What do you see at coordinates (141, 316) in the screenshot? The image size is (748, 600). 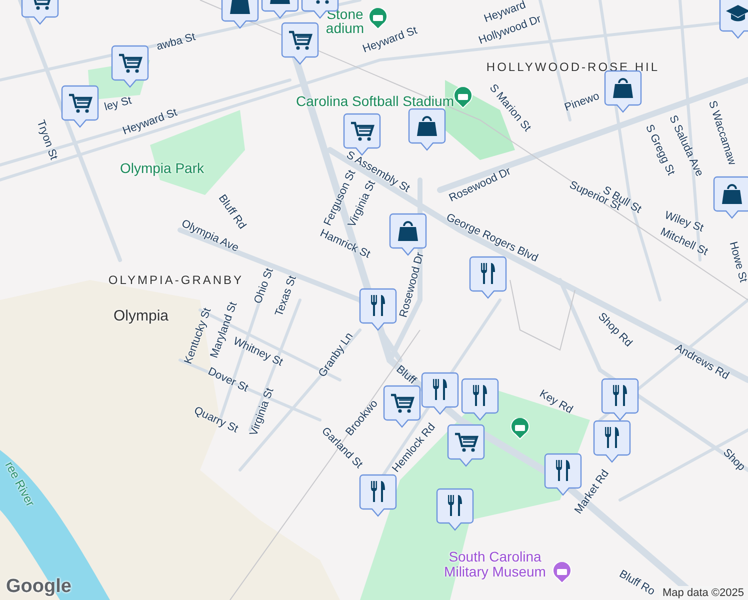 I see `place-label: Olympia` at bounding box center [141, 316].